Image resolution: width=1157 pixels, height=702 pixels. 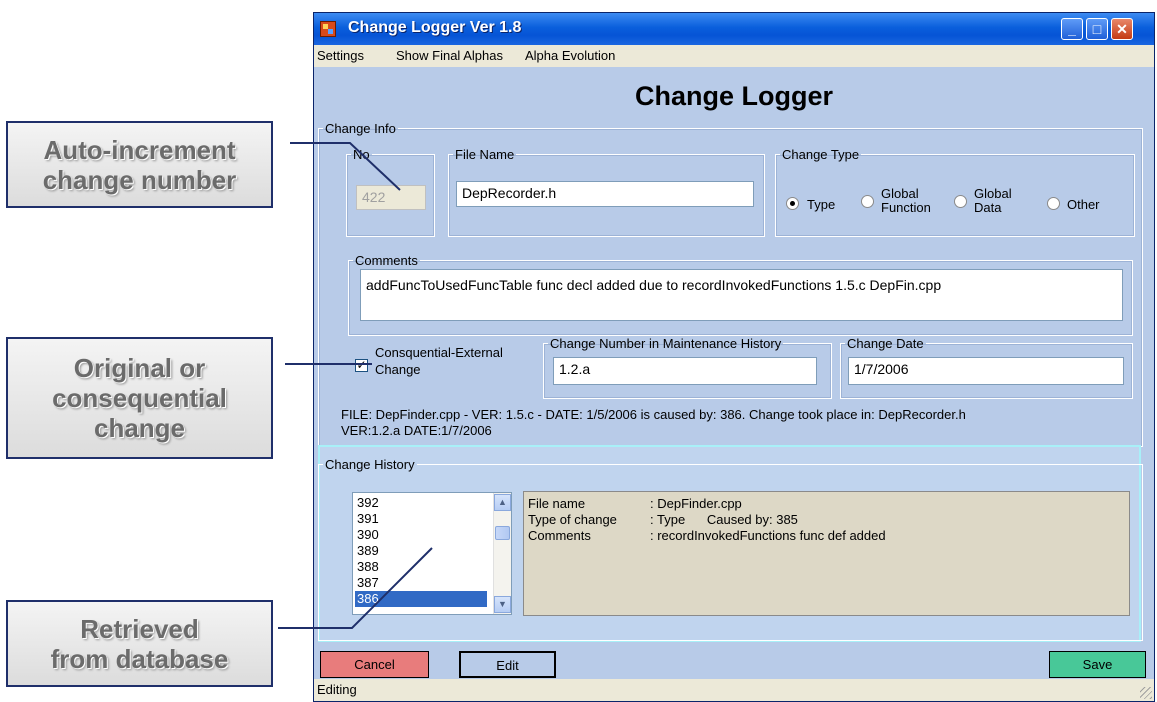 What do you see at coordinates (355, 588) in the screenshot?
I see `leader-line-retrieved` at bounding box center [355, 588].